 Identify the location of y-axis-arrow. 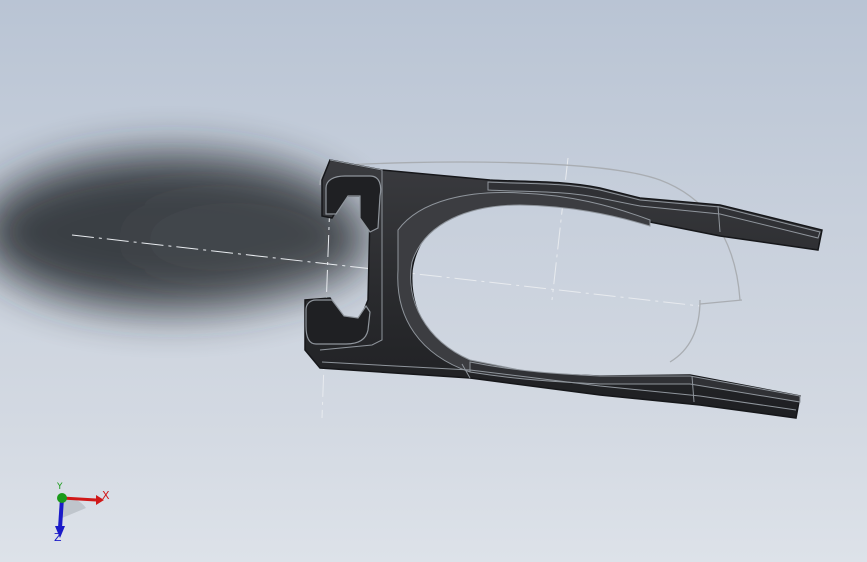
(62, 498).